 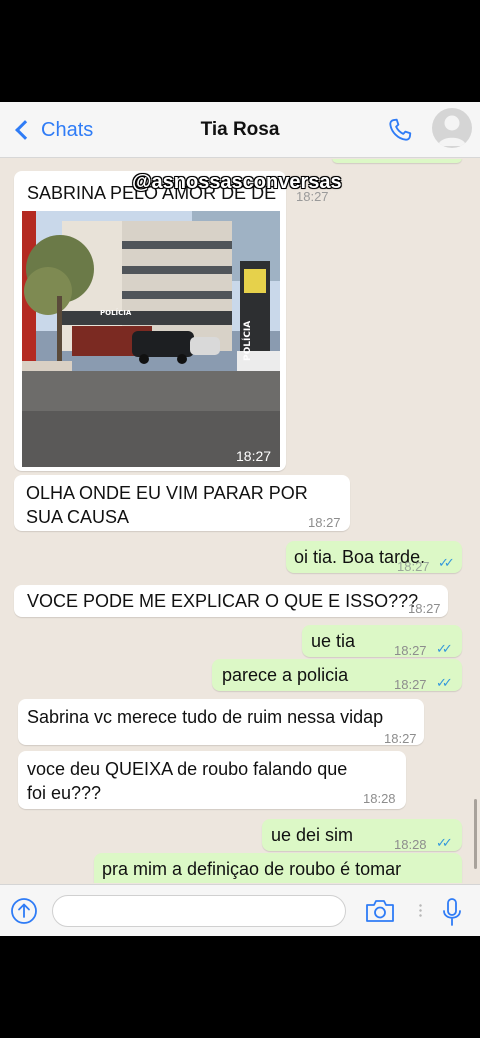 What do you see at coordinates (379, 798) in the screenshot?
I see `message-time: 18:28` at bounding box center [379, 798].